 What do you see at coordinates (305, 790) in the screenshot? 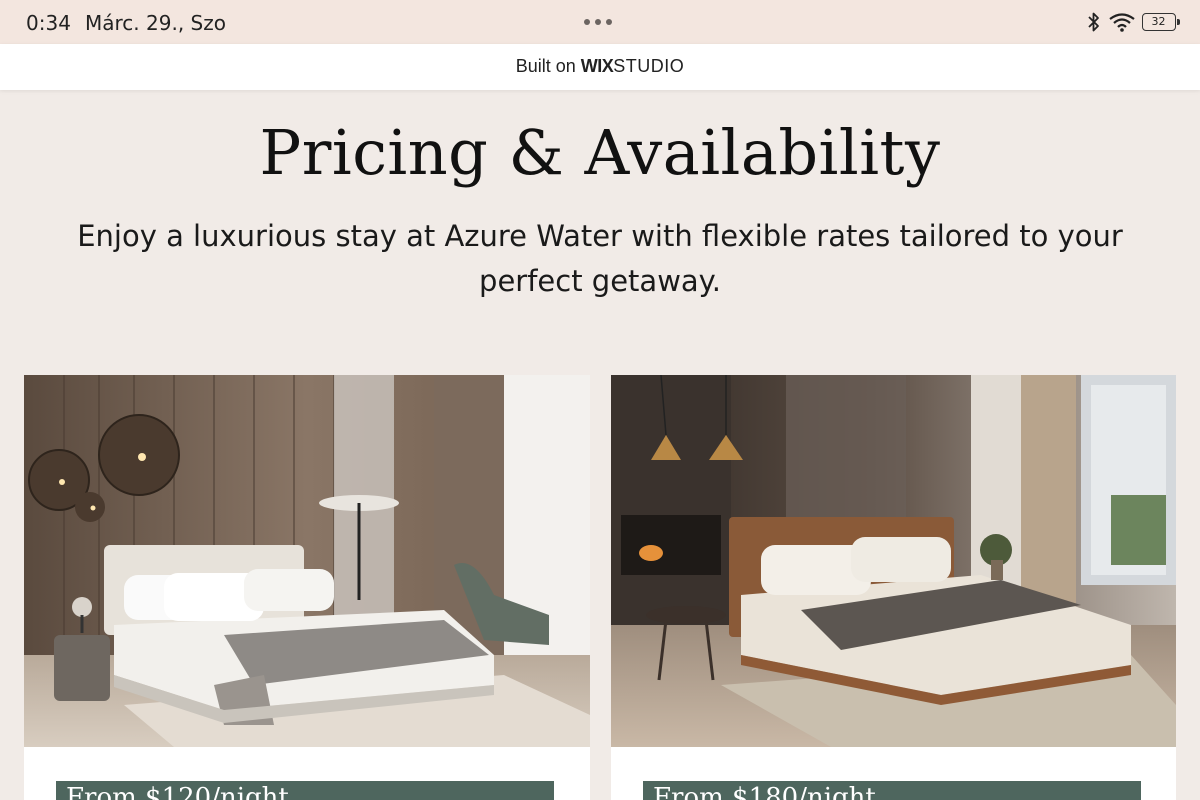
I see `price-badge: From $120/night` at bounding box center [305, 790].